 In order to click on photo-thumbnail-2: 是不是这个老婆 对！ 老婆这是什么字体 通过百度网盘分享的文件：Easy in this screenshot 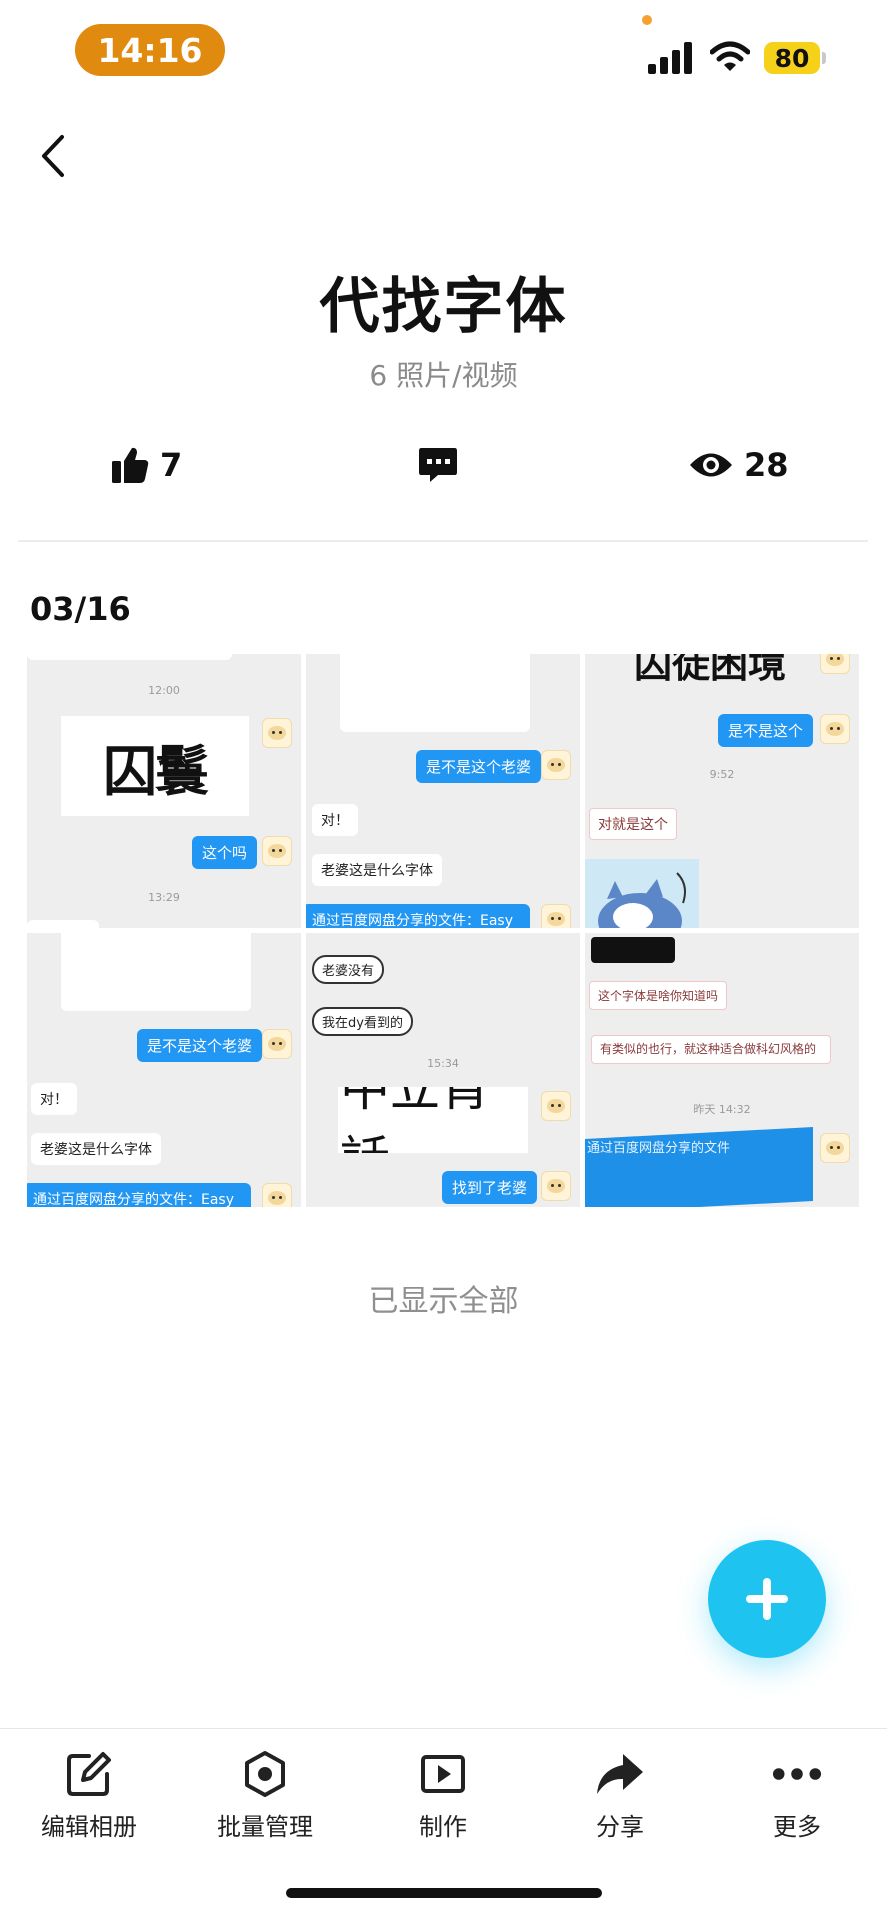, I will do `click(443, 791)`.